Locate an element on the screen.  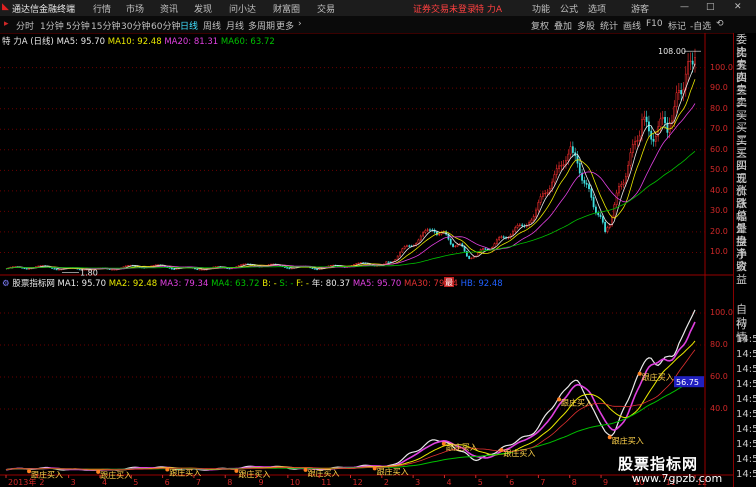
period-tab-1min: 1分钟 is located at coordinates (52, 25).